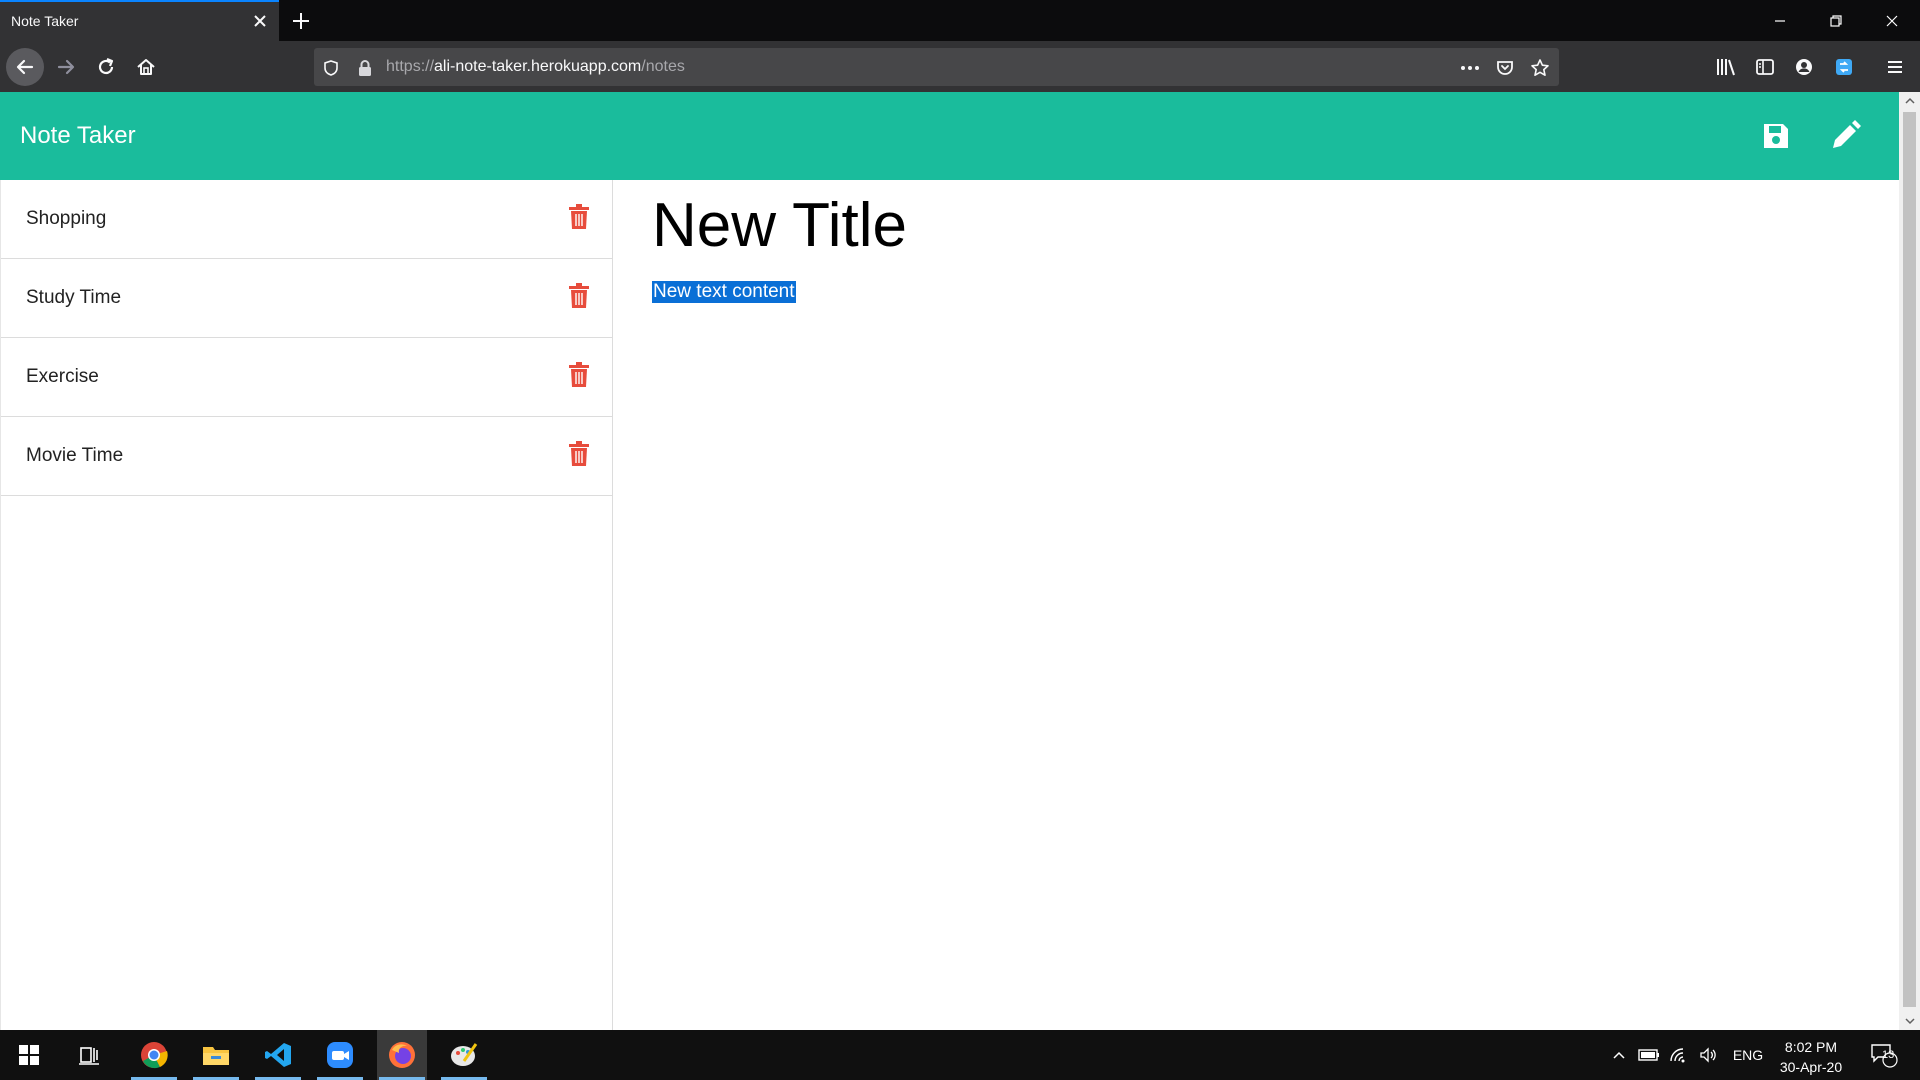 Image resolution: width=1920 pixels, height=1080 pixels. What do you see at coordinates (307, 298) in the screenshot?
I see `list-item: Study Time` at bounding box center [307, 298].